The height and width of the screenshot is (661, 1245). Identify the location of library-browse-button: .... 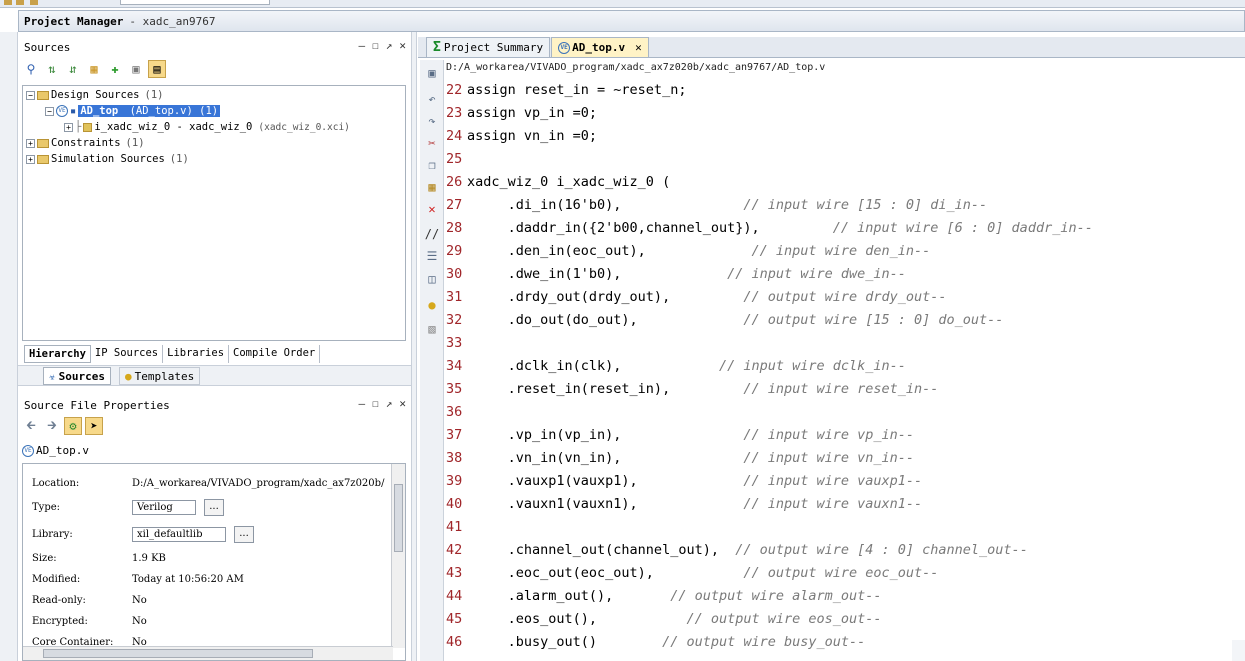
(244, 534).